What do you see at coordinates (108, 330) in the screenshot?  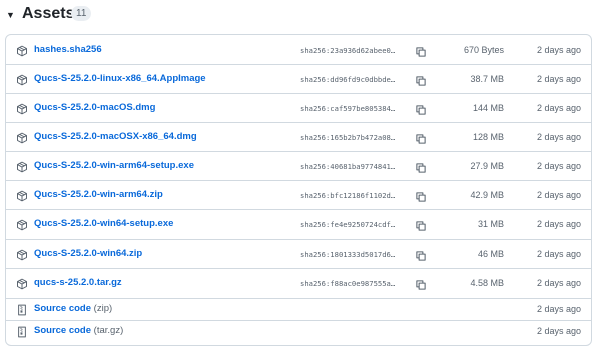 I see `source-code-format: (tar.gz)` at bounding box center [108, 330].